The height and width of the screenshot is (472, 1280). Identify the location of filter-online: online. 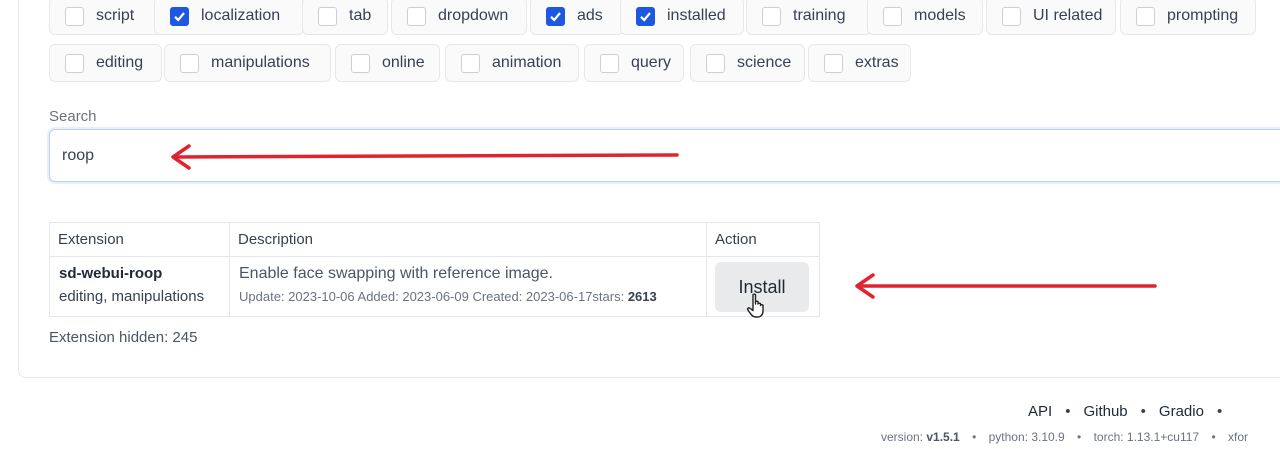
(387, 63).